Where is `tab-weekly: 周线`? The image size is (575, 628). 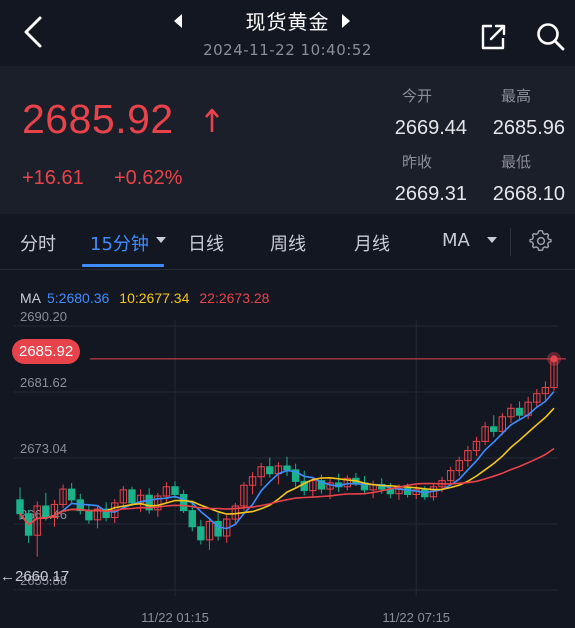
tab-weekly: 周线 is located at coordinates (288, 243).